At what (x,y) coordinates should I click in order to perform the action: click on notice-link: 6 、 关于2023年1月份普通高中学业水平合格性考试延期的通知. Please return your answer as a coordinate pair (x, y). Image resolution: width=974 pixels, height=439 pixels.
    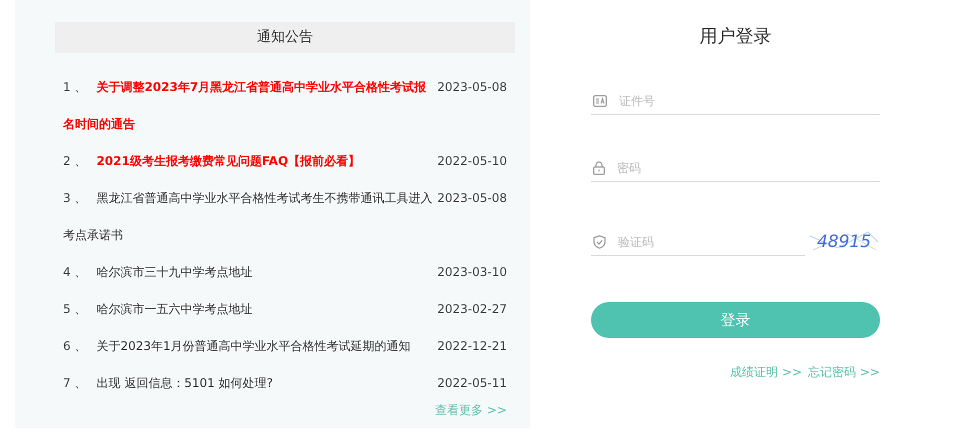
    Looking at the image, I should click on (249, 346).